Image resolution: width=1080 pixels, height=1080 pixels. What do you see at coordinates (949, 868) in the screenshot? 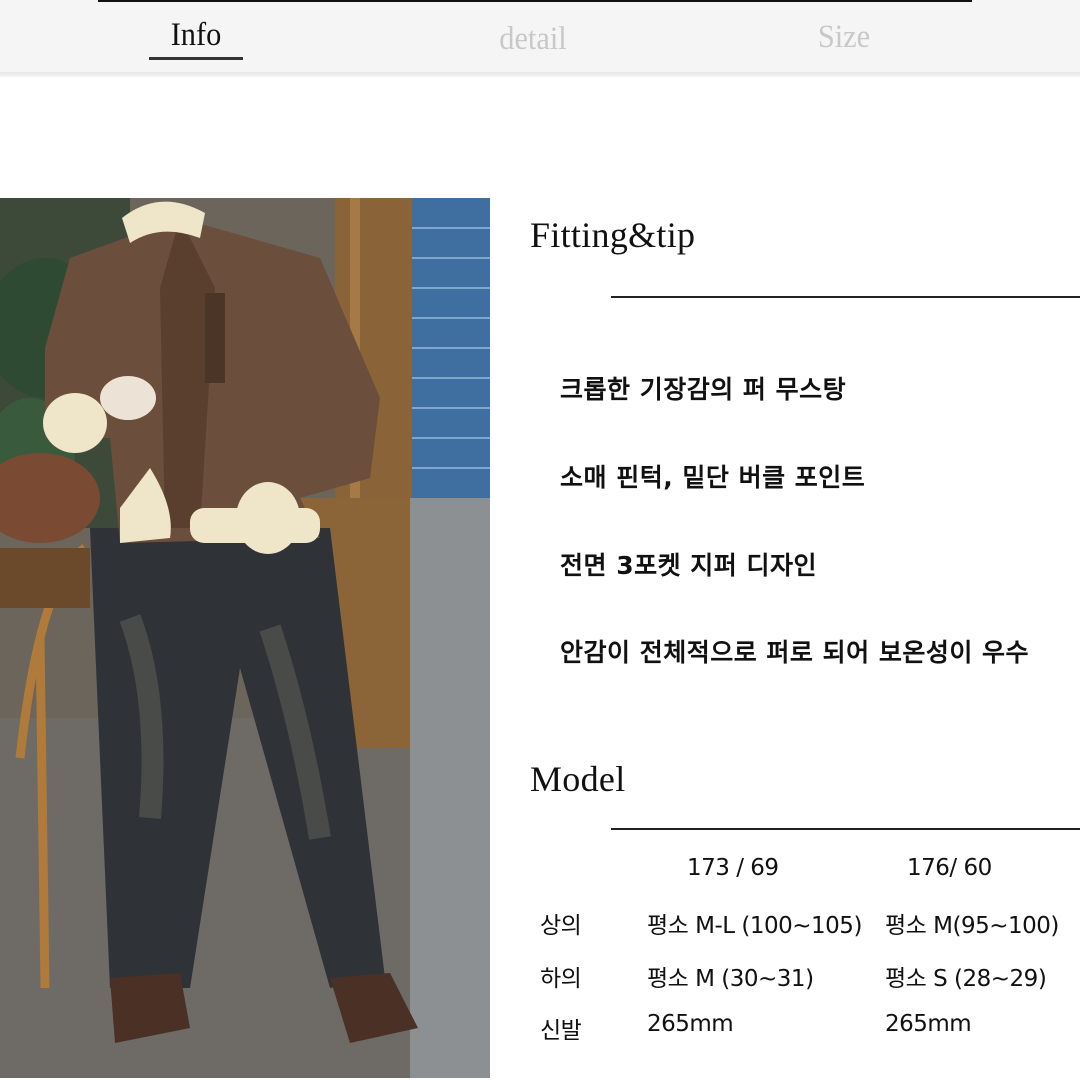
I see `model-2-height-weight: 176/ 60` at bounding box center [949, 868].